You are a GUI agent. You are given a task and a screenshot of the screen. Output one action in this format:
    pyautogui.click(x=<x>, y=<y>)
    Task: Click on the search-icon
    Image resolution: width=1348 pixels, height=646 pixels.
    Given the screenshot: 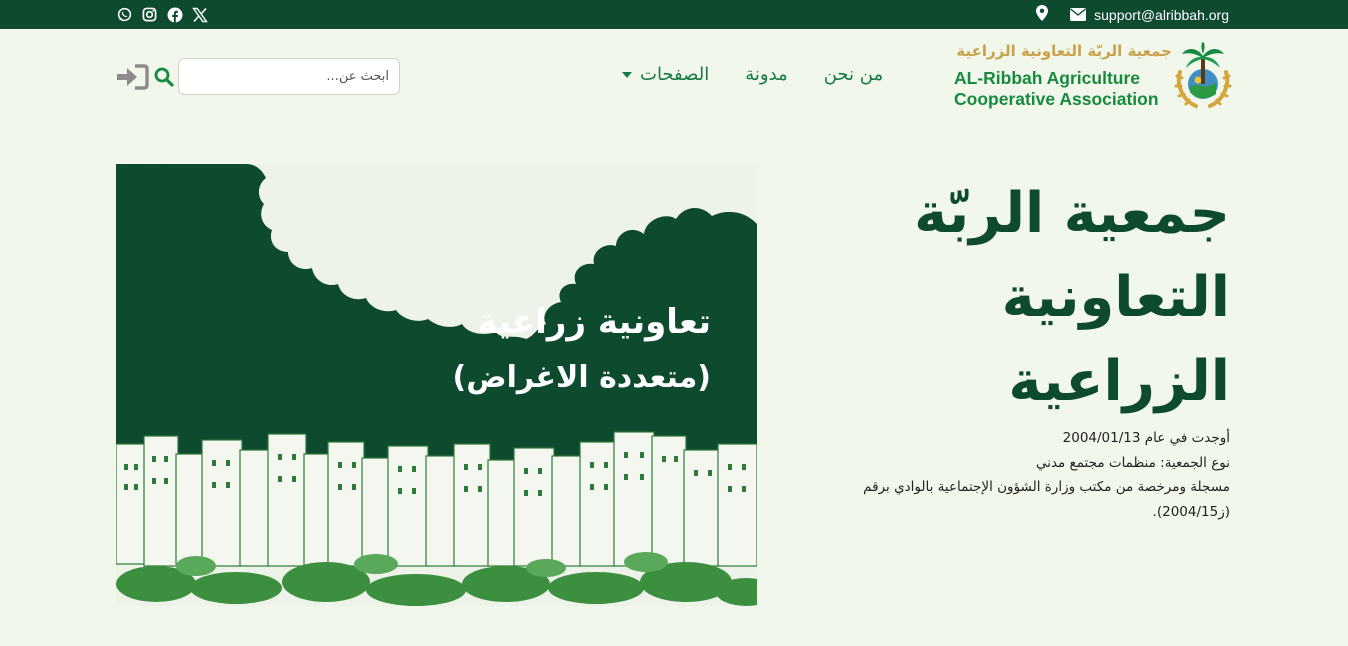 What is the action you would take?
    pyautogui.click(x=164, y=77)
    